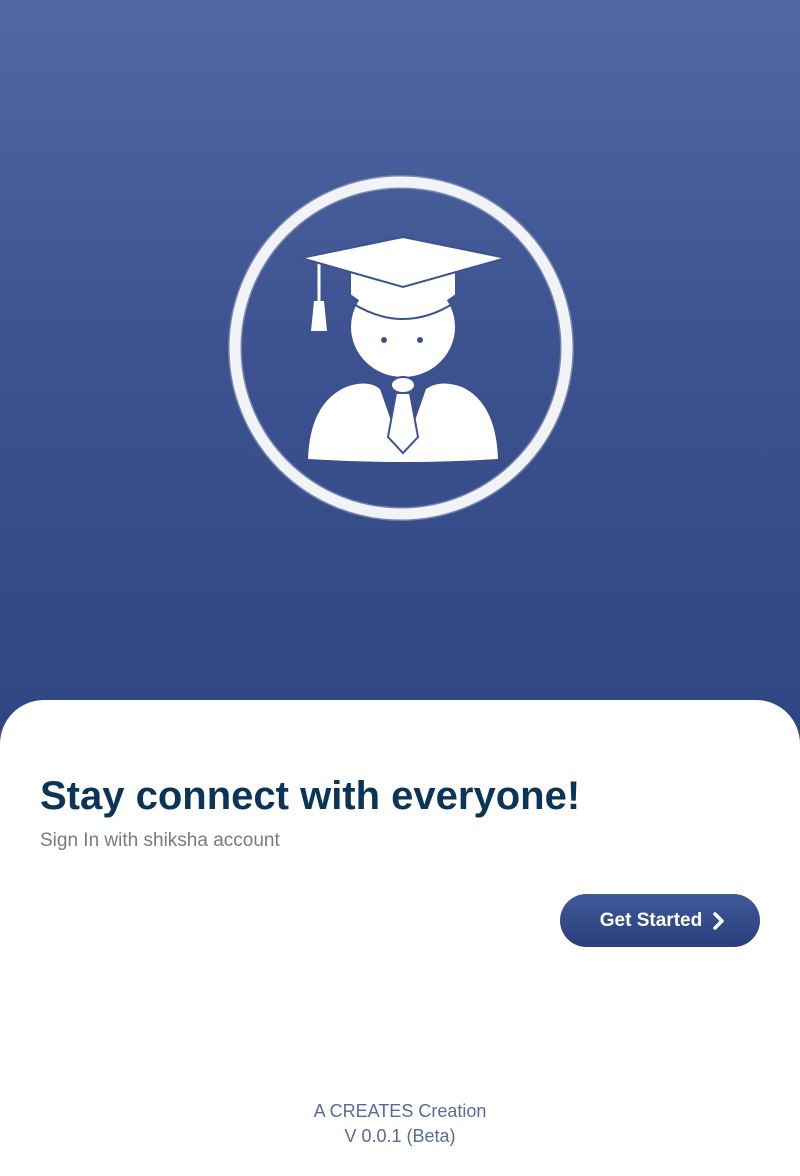 This screenshot has width=800, height=1176. I want to click on get-started-button: Get Started, so click(660, 920).